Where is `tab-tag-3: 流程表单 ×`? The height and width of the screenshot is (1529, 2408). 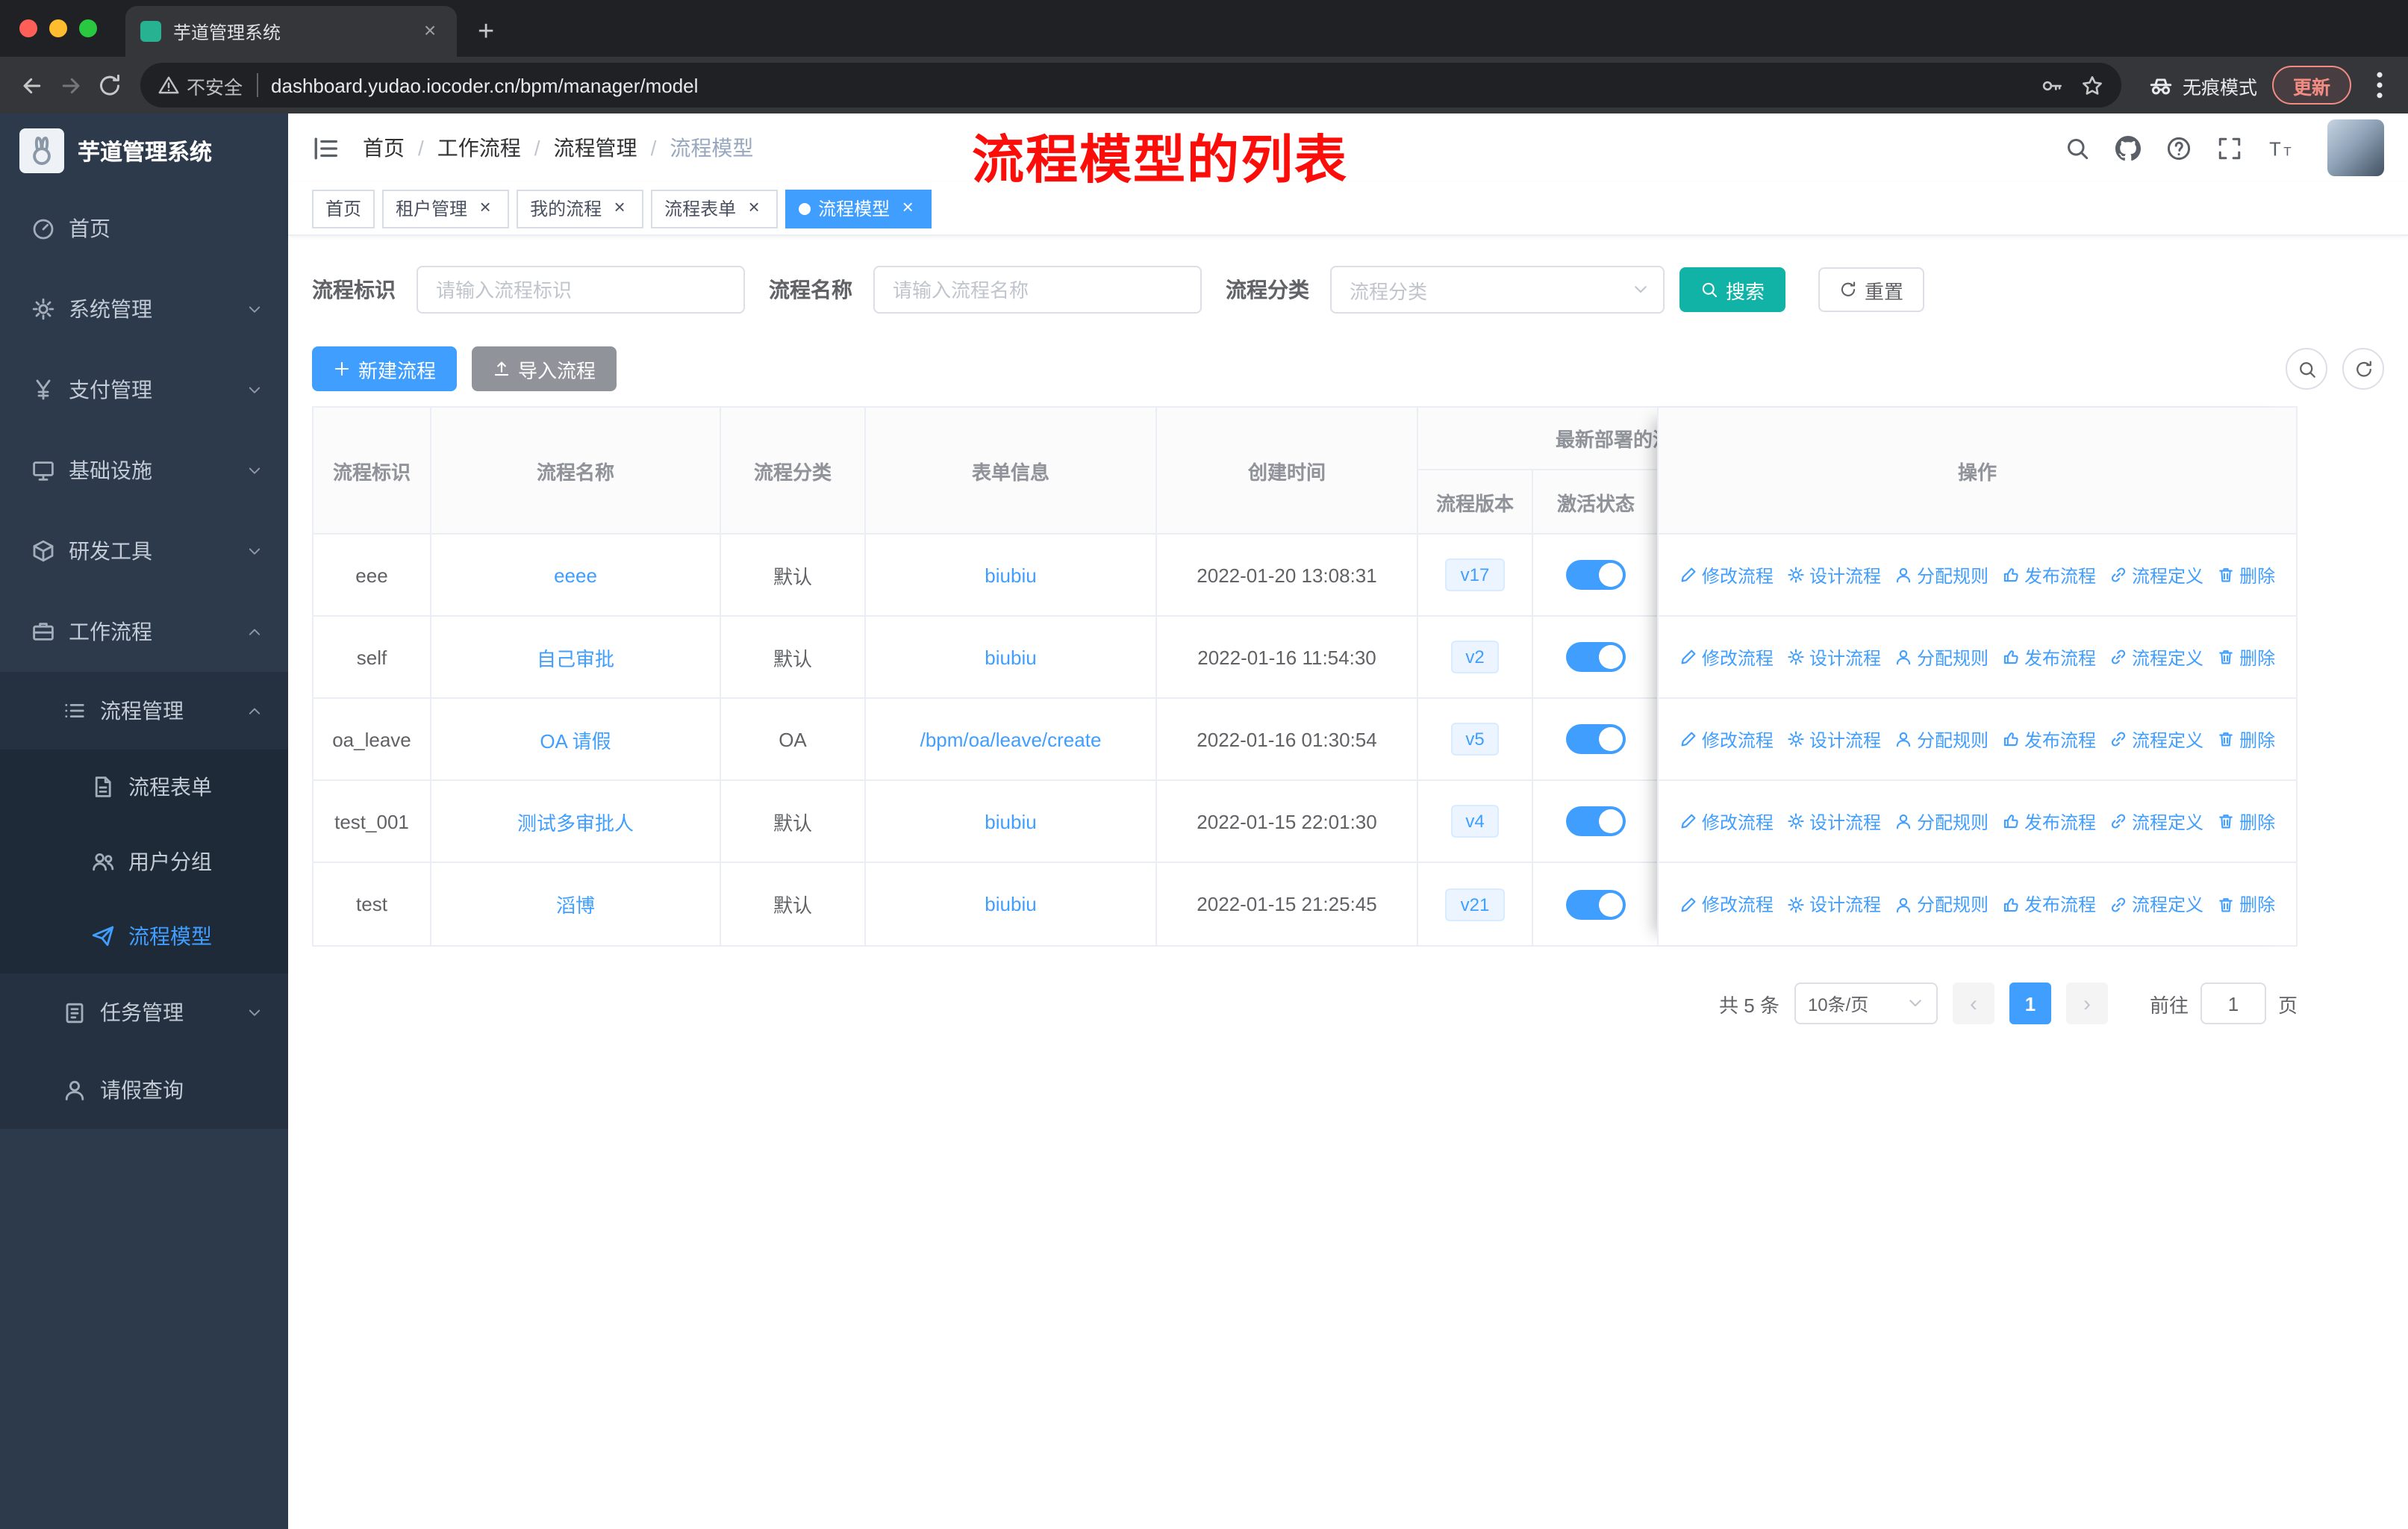
tab-tag-3: 流程表单 × is located at coordinates (715, 209).